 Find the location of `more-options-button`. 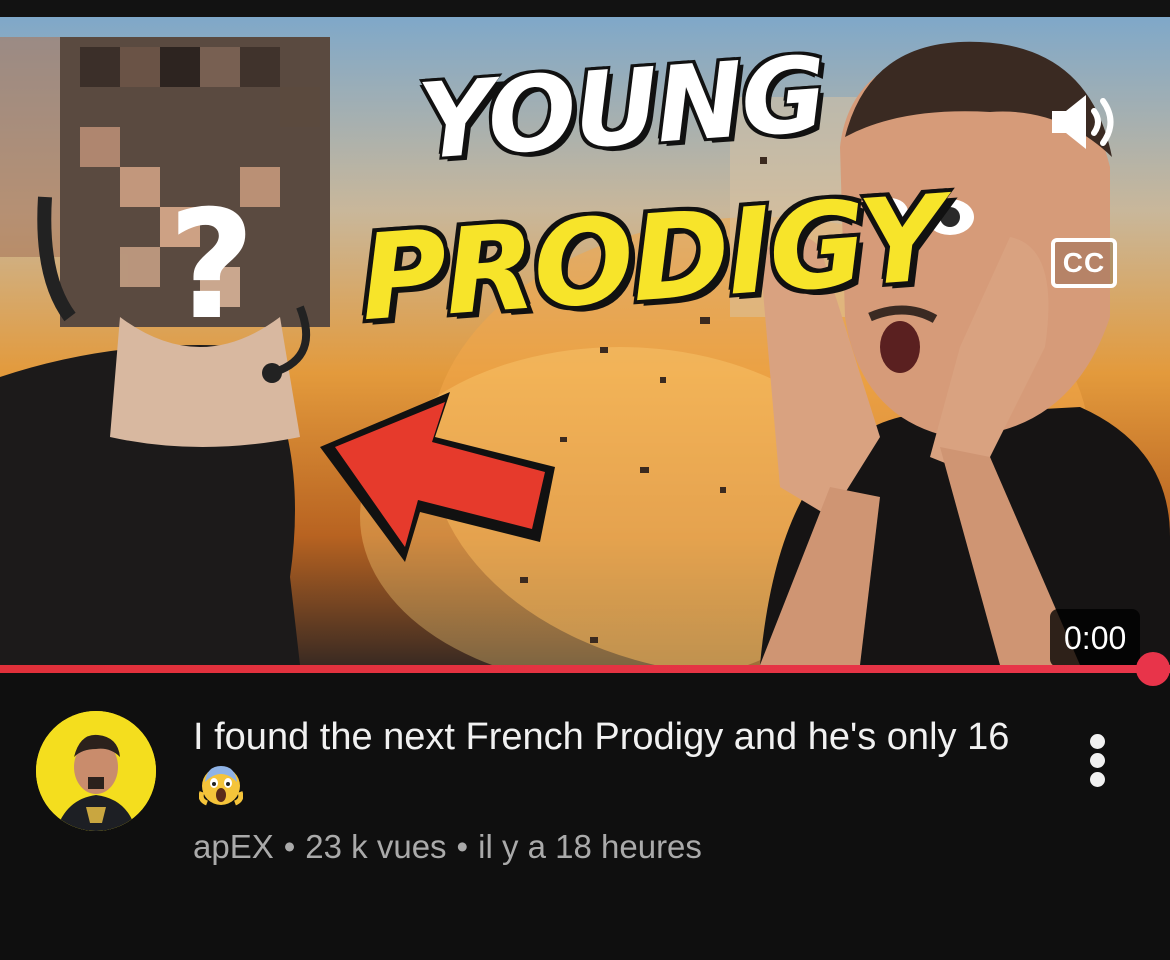

more-options-button is located at coordinates (1098, 760).